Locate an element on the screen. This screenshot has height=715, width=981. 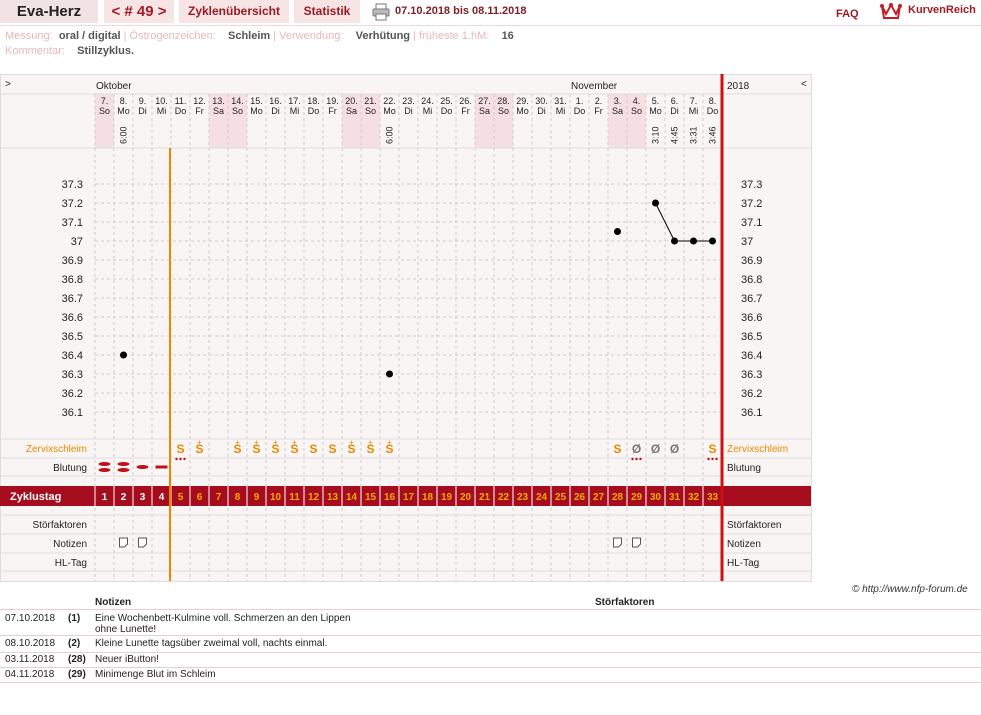
cycle-day-number: 5 is located at coordinates (181, 497).